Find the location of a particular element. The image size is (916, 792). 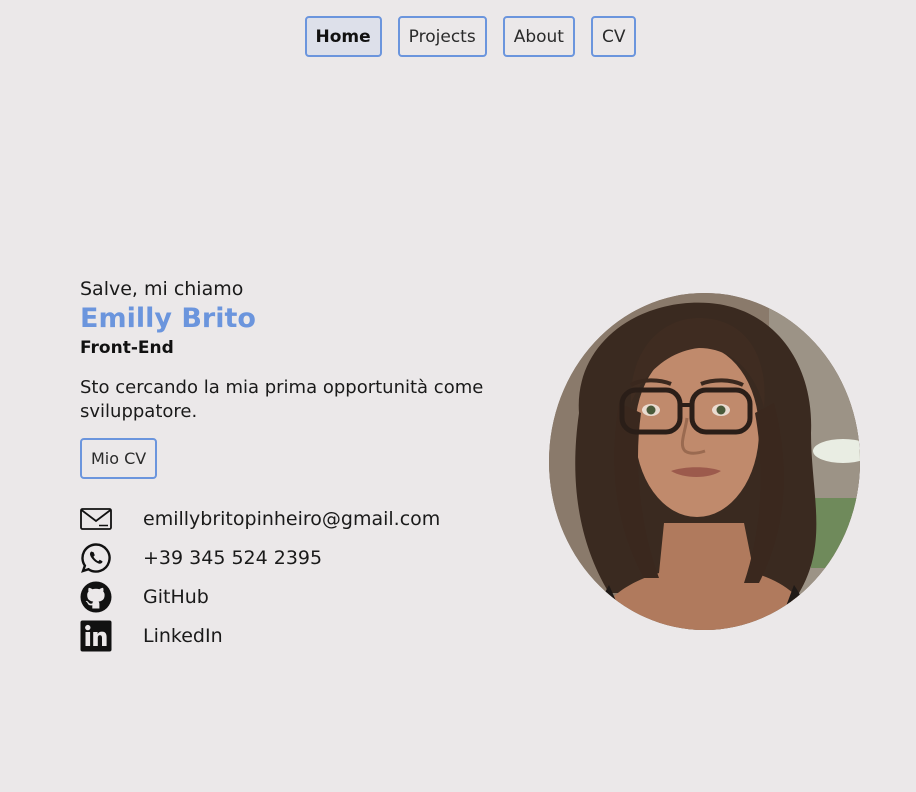

role-label: Front-End is located at coordinates (127, 348).